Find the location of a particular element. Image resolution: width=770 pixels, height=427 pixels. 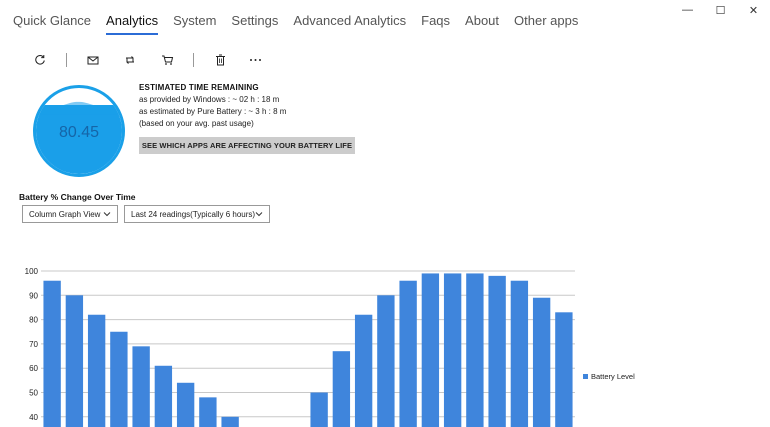

view-dropdown-value: Column Graph View is located at coordinates (65, 214).